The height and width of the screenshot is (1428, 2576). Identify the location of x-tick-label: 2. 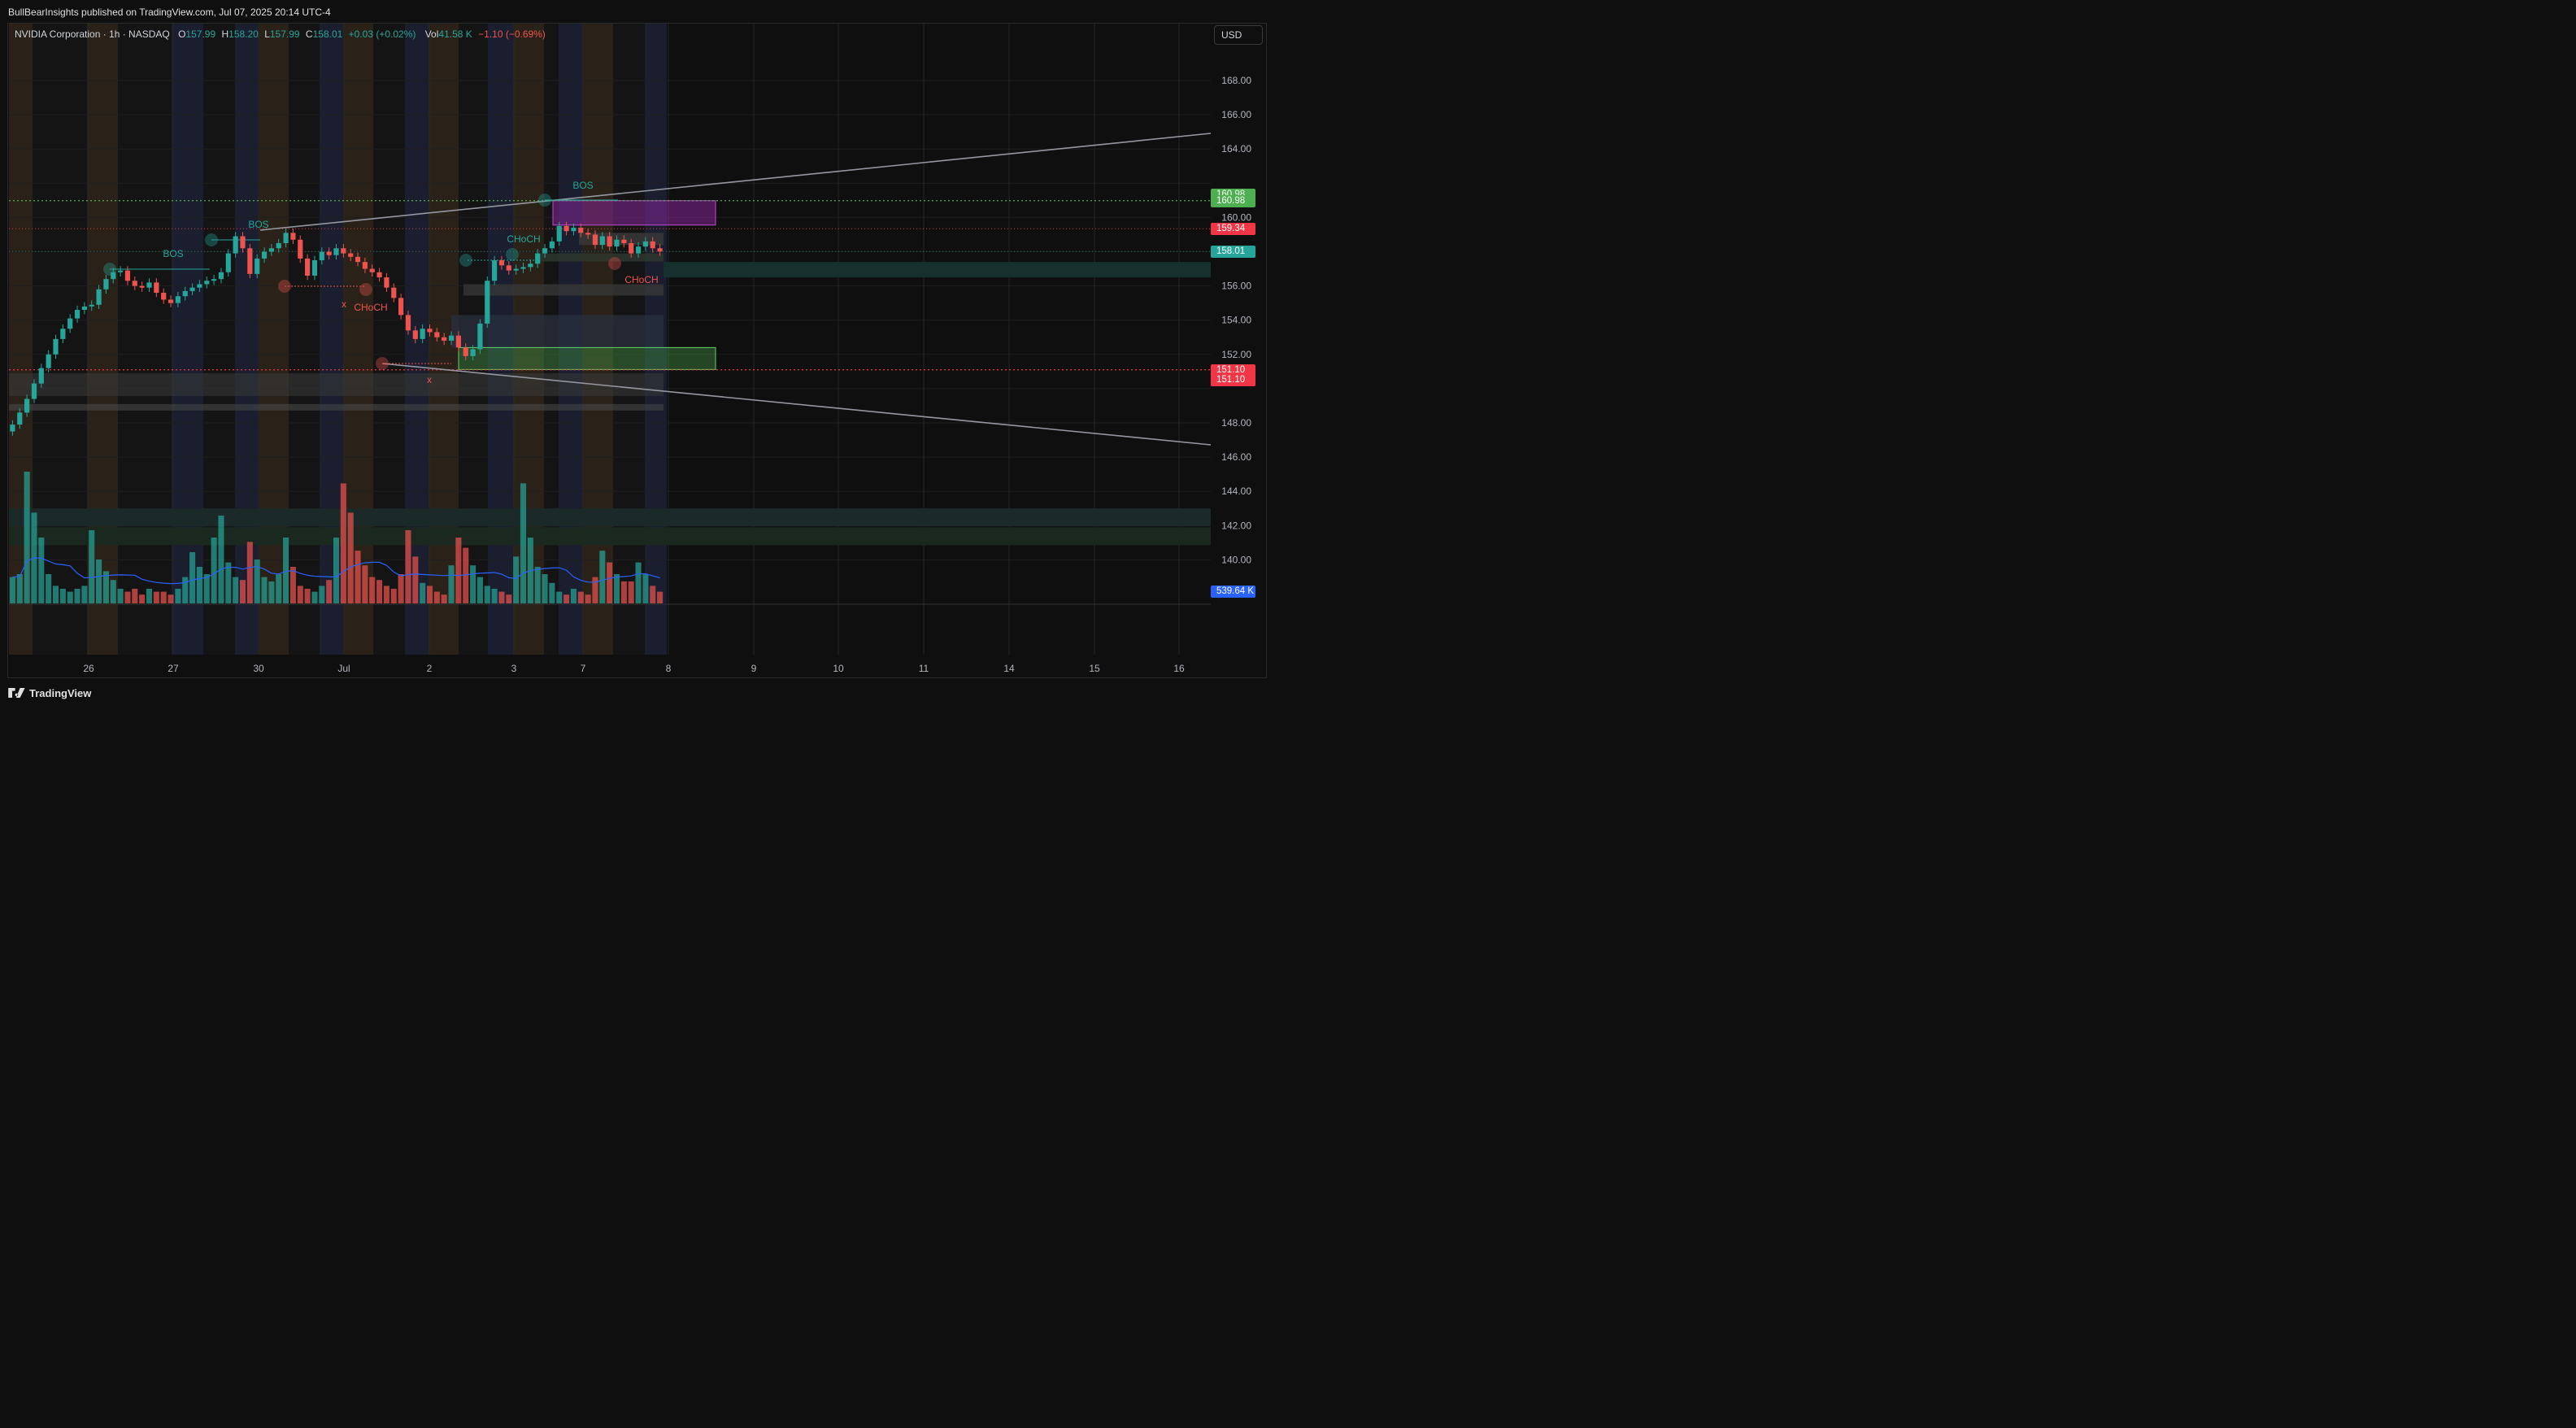
(430, 668).